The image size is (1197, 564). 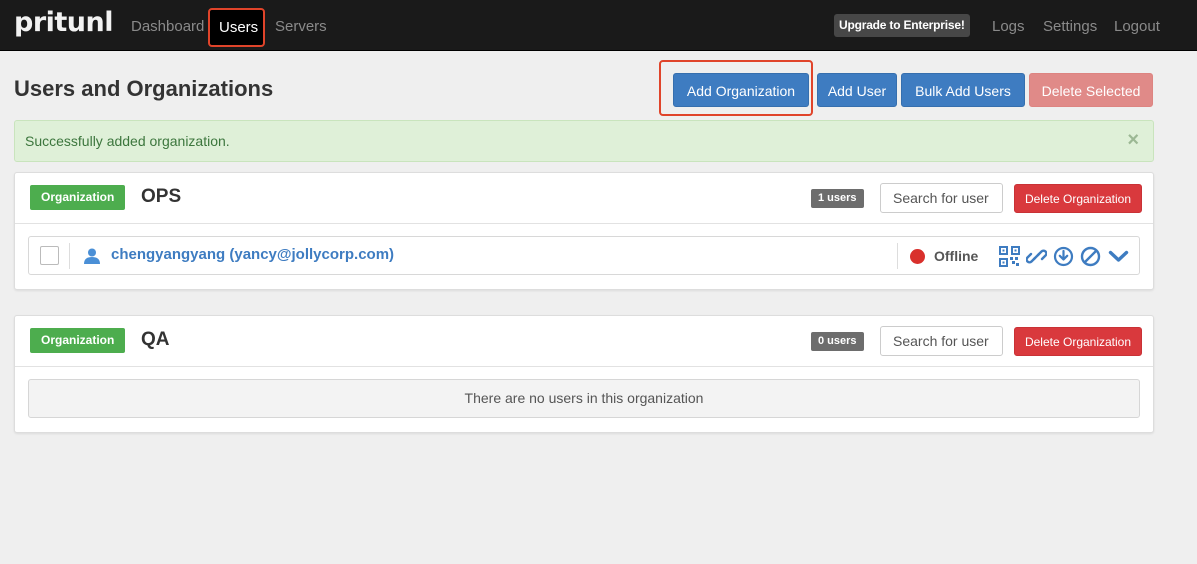 What do you see at coordinates (857, 90) in the screenshot?
I see `add-user-button: Add User` at bounding box center [857, 90].